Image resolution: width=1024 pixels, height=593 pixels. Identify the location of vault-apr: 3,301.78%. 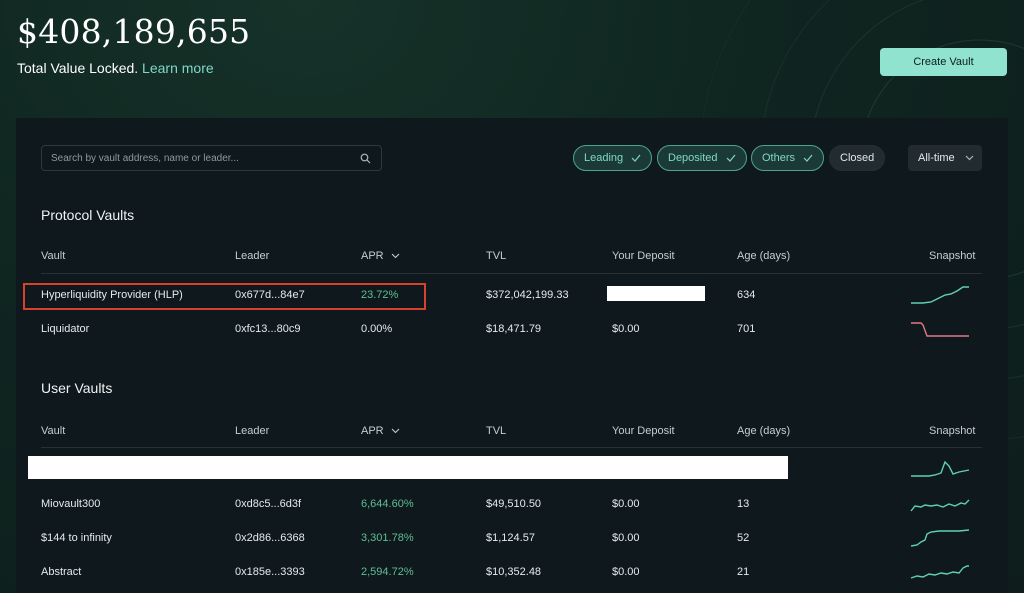
(387, 538).